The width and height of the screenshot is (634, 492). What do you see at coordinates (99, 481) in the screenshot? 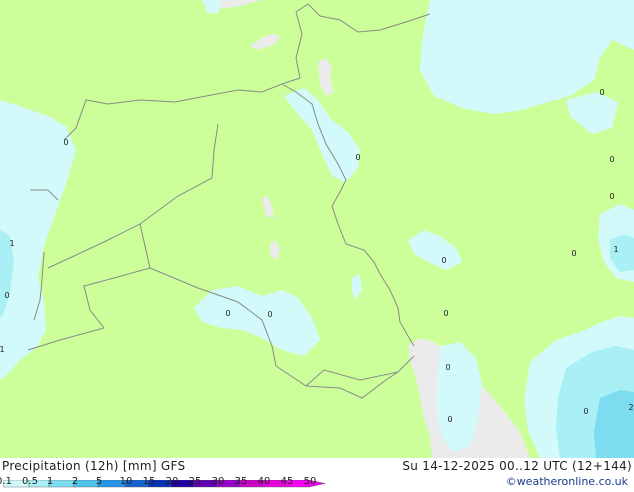
I see `legend-tick-label: 5` at bounding box center [99, 481].